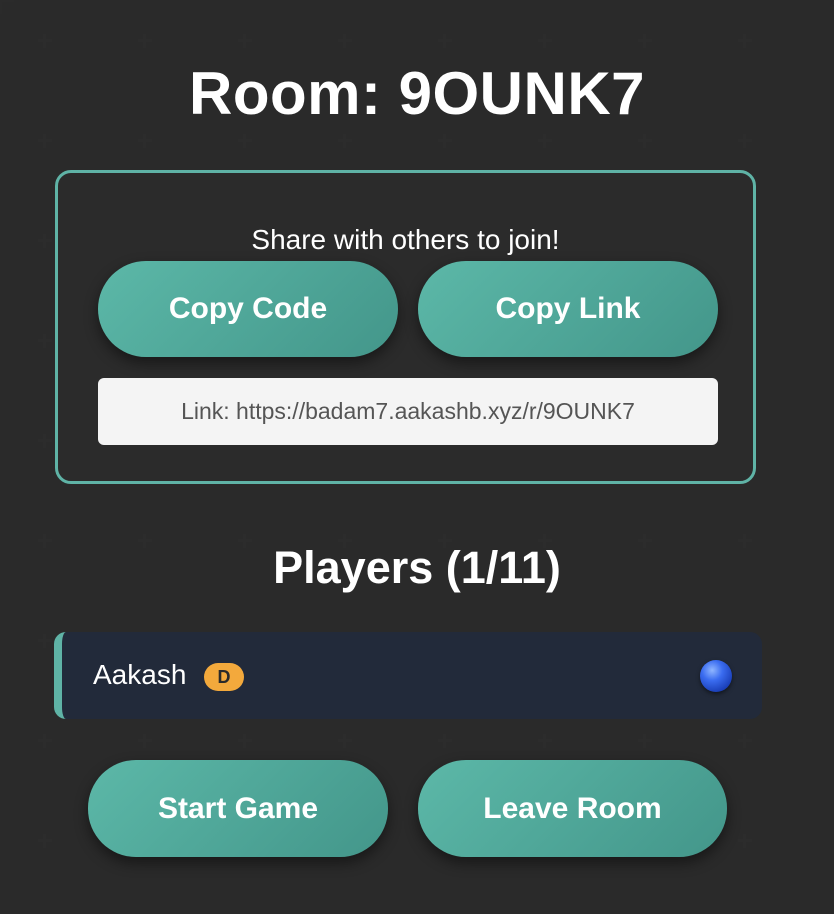  I want to click on player-row: Aakash D, so click(408, 675).